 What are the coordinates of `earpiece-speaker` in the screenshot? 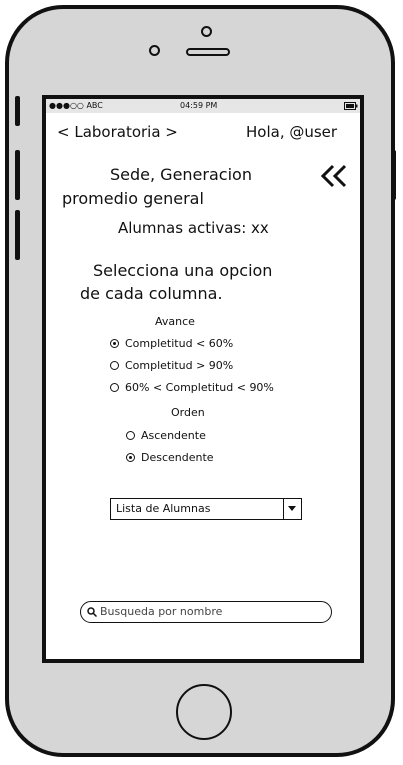 It's located at (208, 52).